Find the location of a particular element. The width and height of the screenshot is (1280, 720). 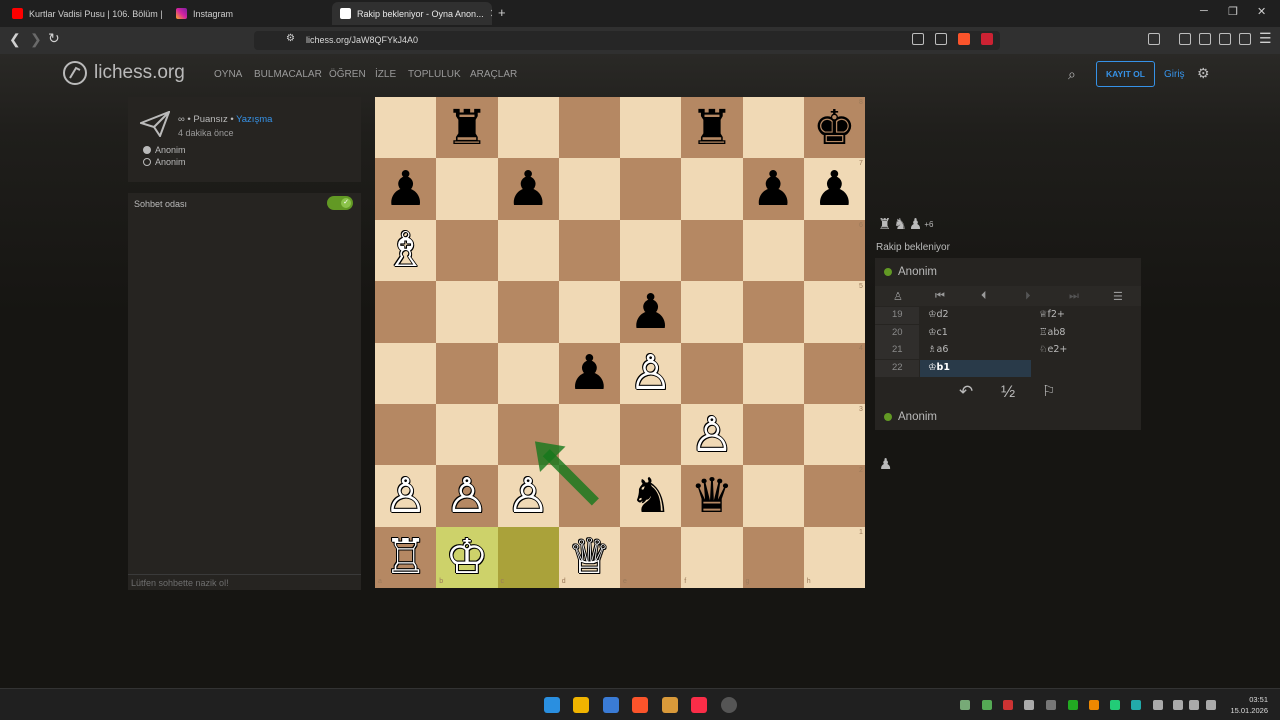

piece-c2: ♙ is located at coordinates (528, 495).